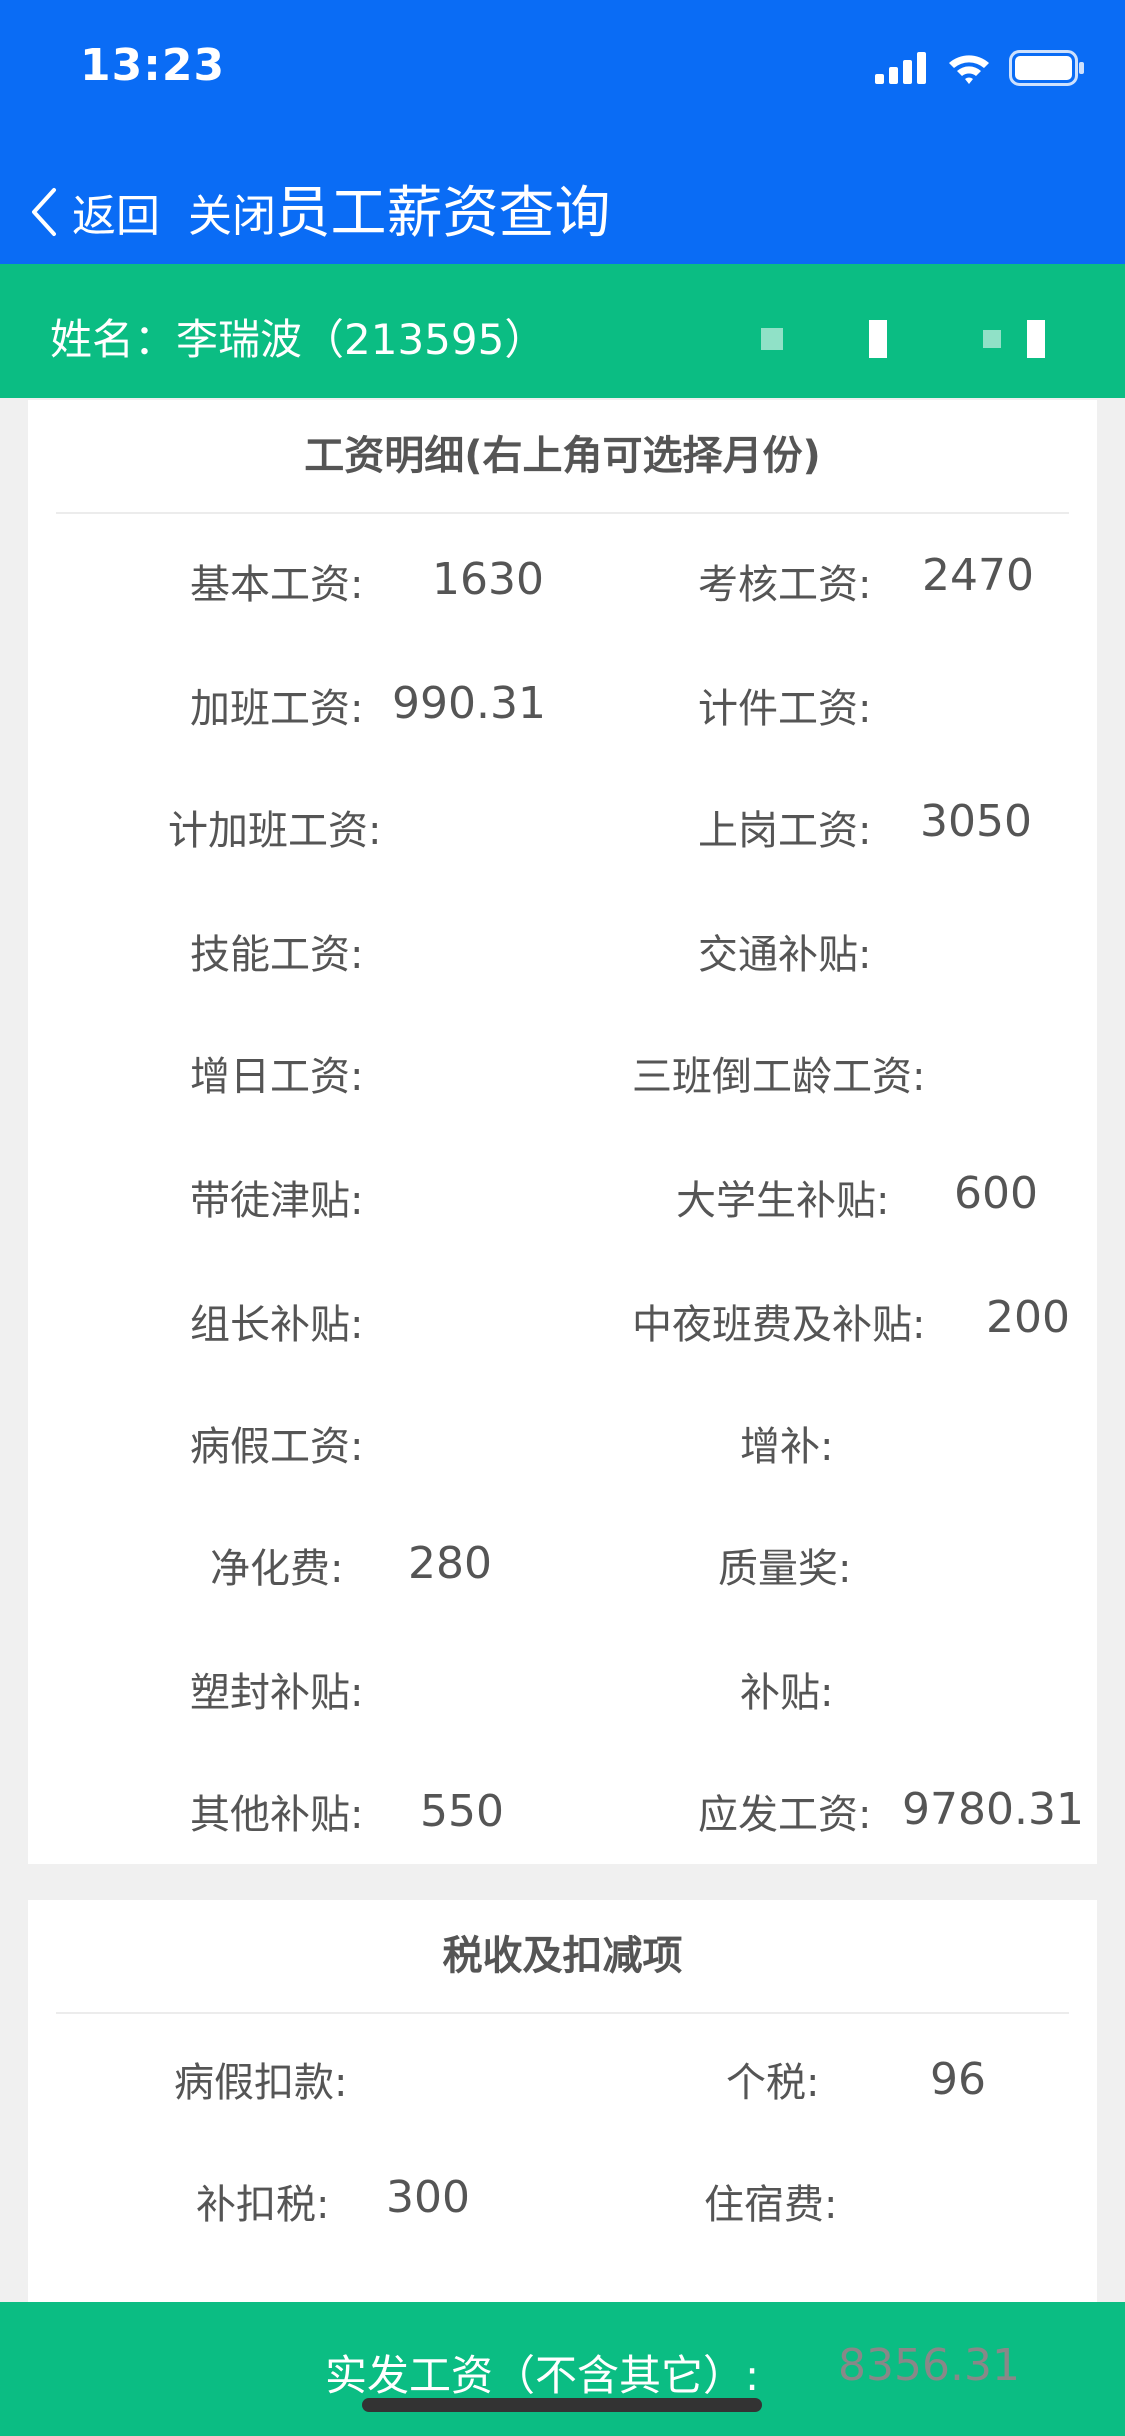 The image size is (1125, 2436). Describe the element at coordinates (261, 2083) in the screenshot. I see `item-label: 病假扣款:` at that location.